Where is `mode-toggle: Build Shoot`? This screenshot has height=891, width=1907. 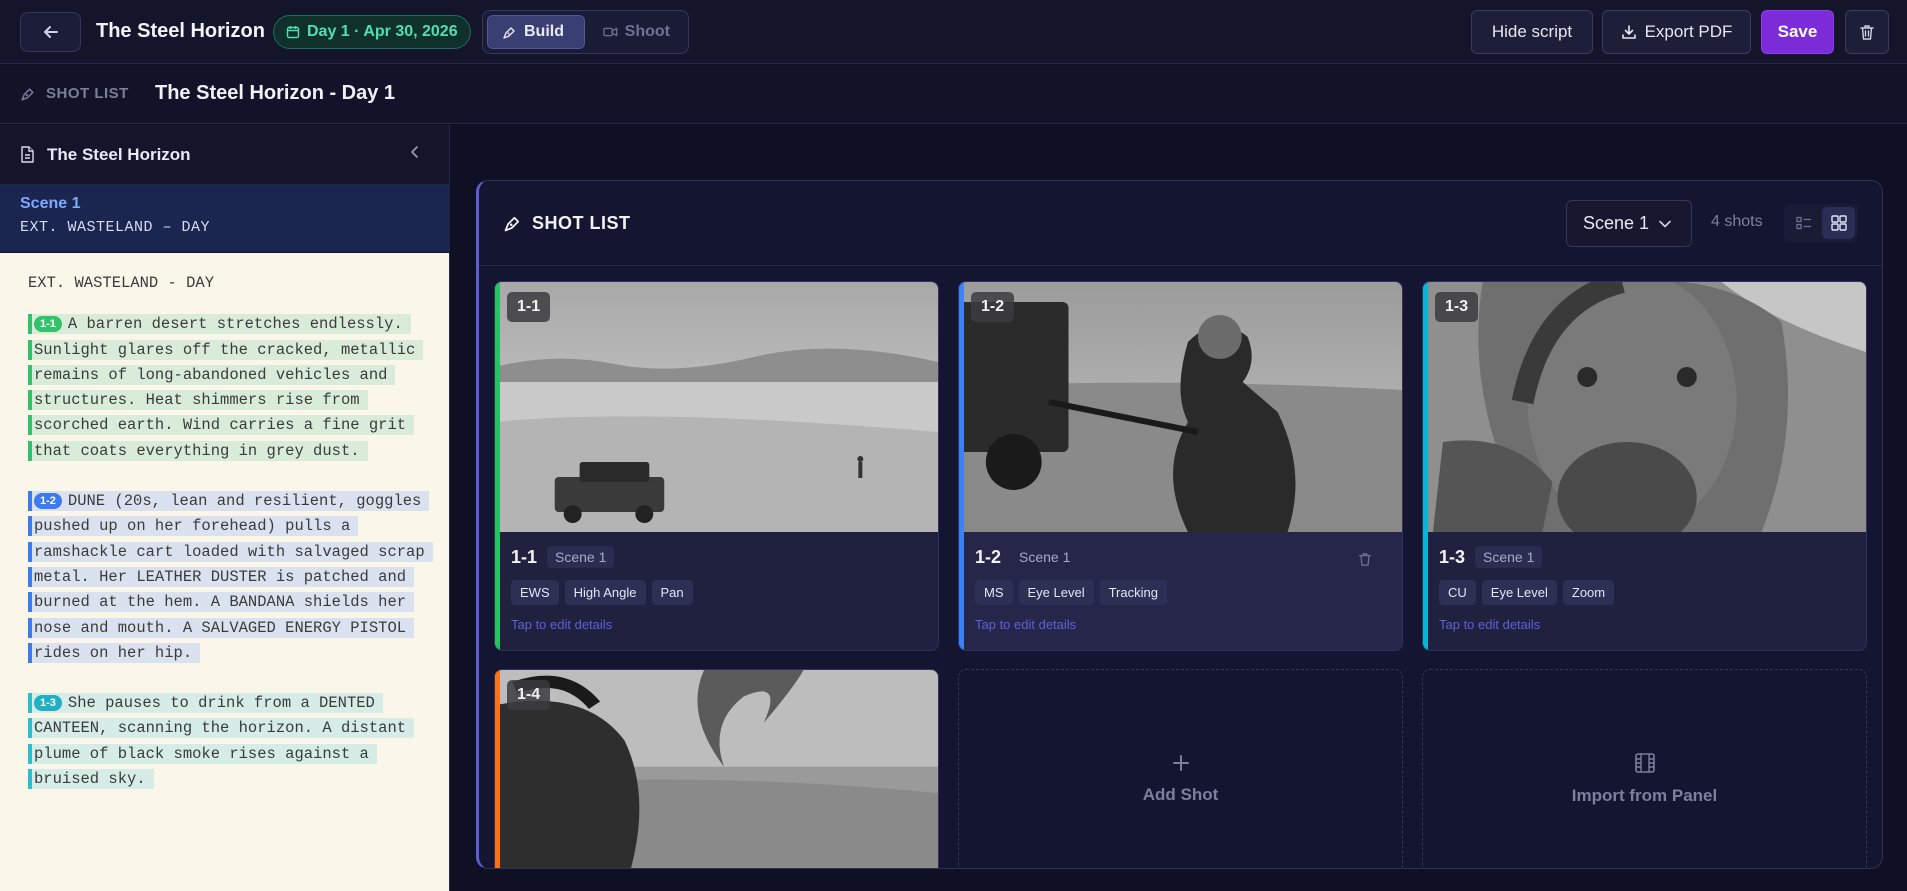
mode-toggle: Build Shoot is located at coordinates (585, 32).